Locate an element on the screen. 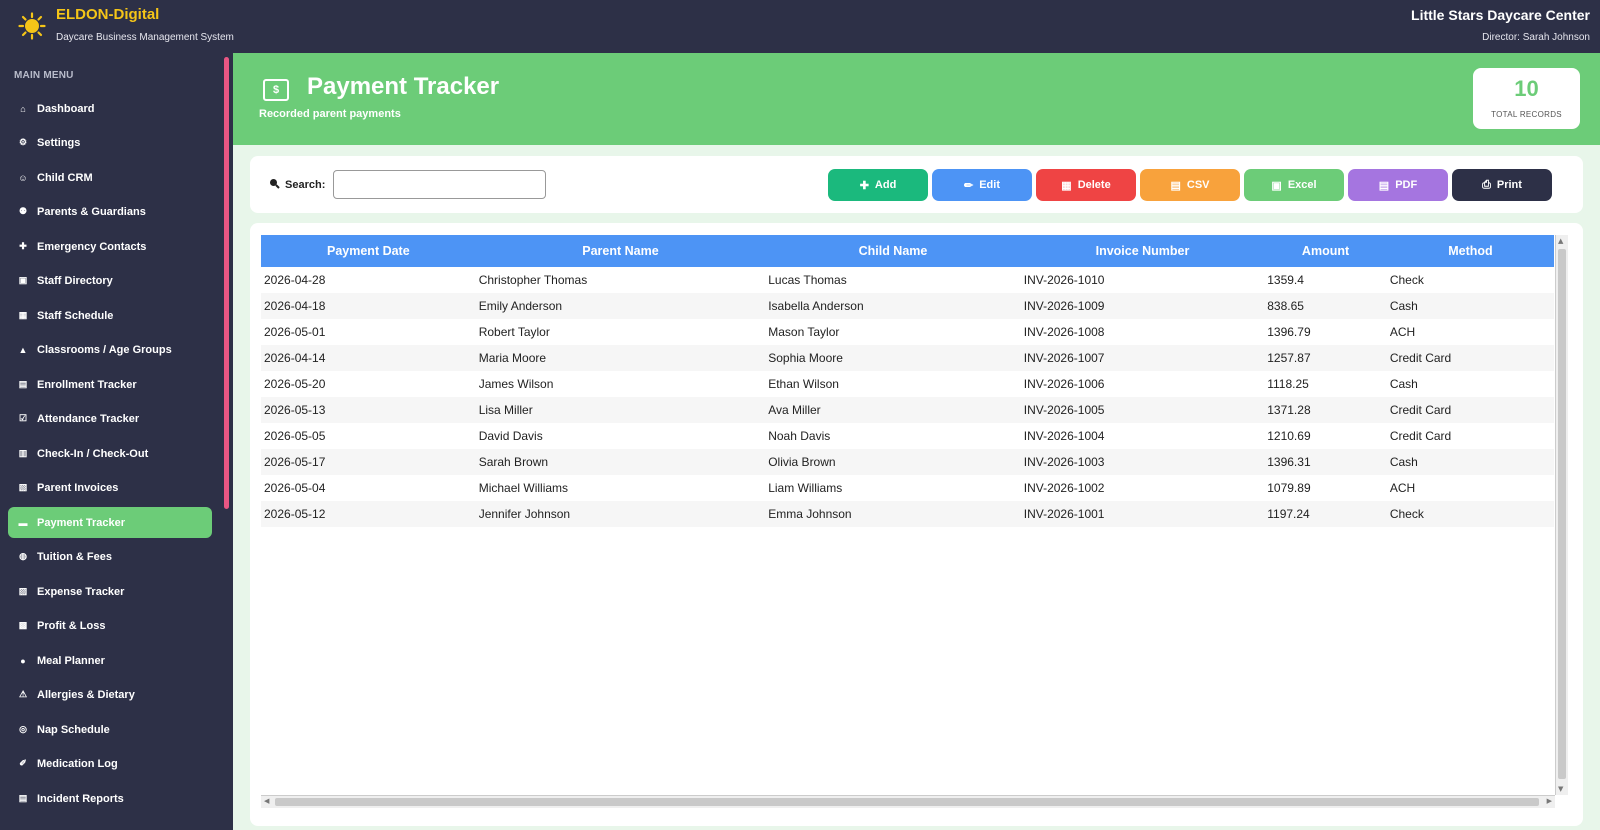 Image resolution: width=1600 pixels, height=830 pixels. sidebar-item-parent-invoices: ▧ Parent Invoices is located at coordinates (110, 487).